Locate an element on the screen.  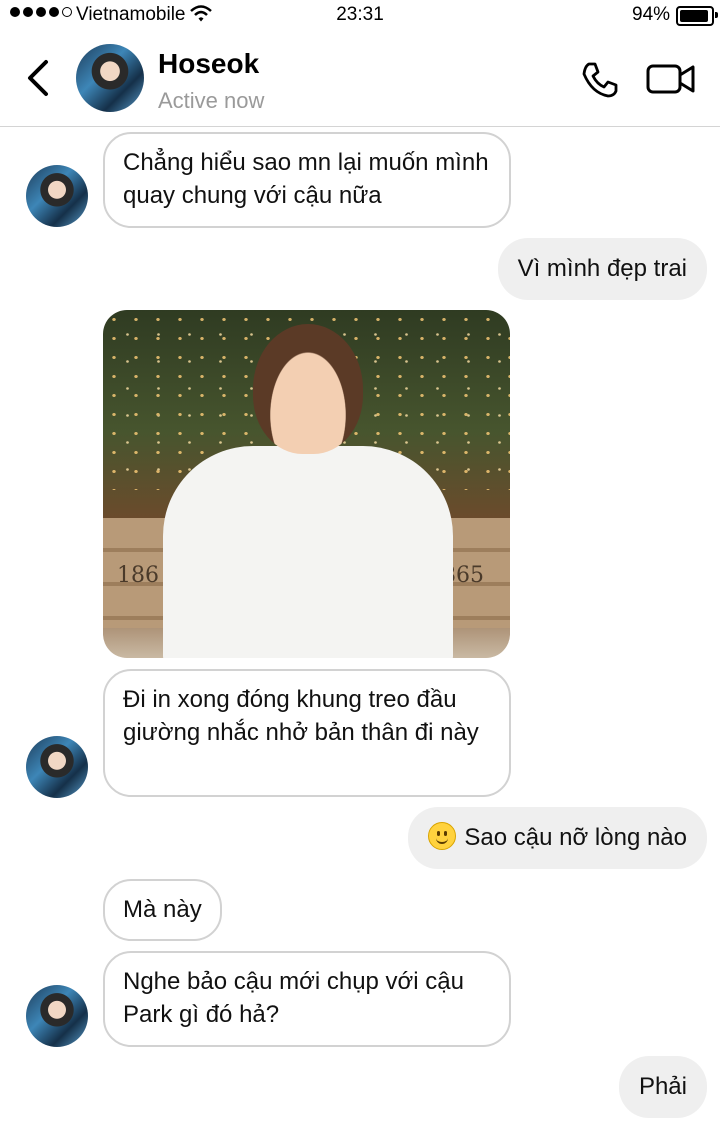
battery-percent: 94% is located at coordinates (651, 14).